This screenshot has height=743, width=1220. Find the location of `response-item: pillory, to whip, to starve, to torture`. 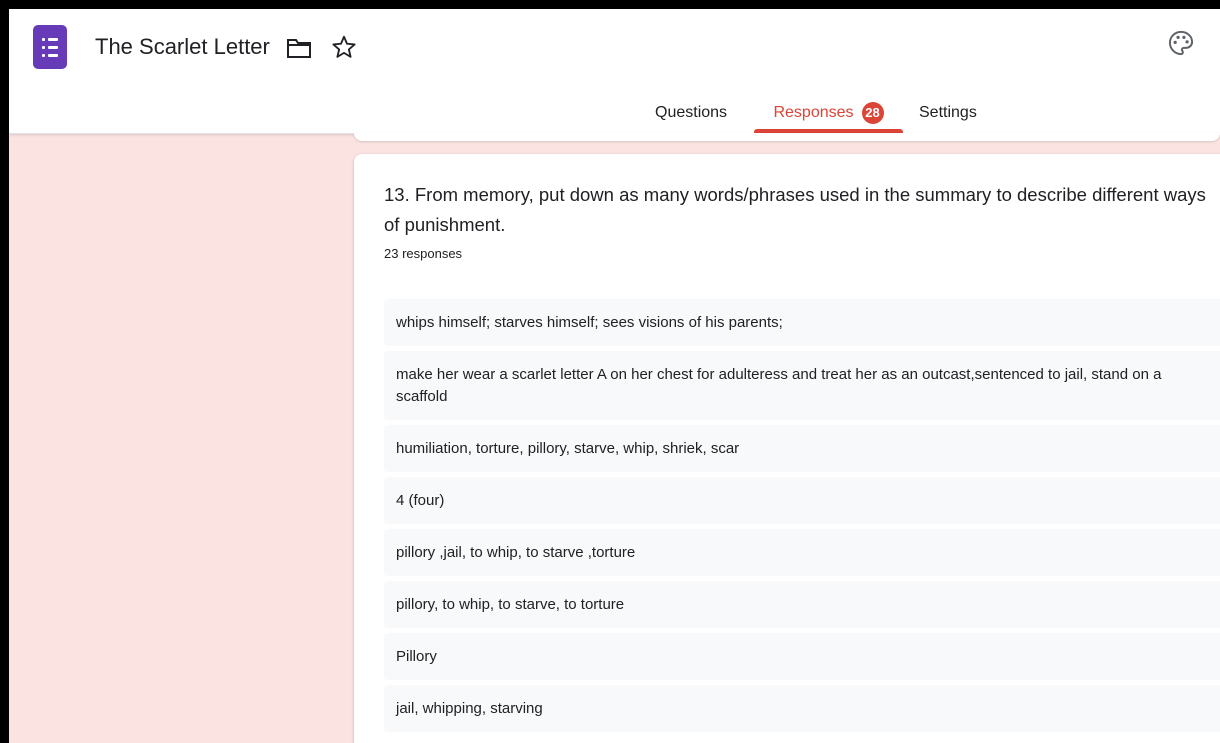

response-item: pillory, to whip, to starve, to torture is located at coordinates (802, 604).